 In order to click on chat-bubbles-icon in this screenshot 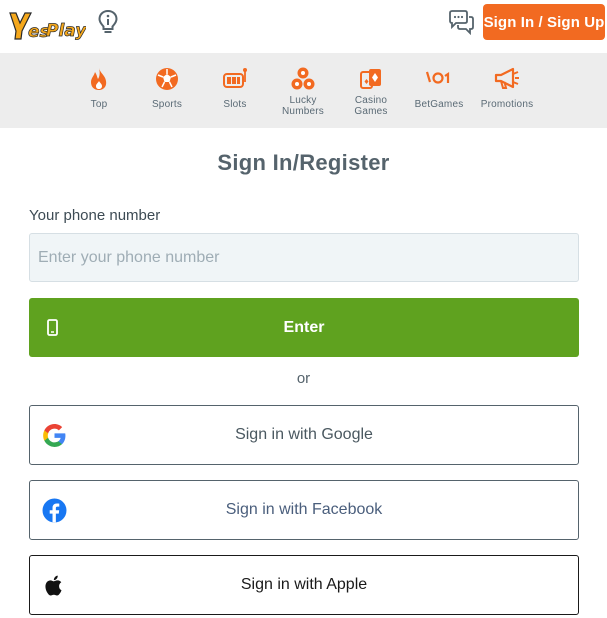, I will do `click(461, 22)`.